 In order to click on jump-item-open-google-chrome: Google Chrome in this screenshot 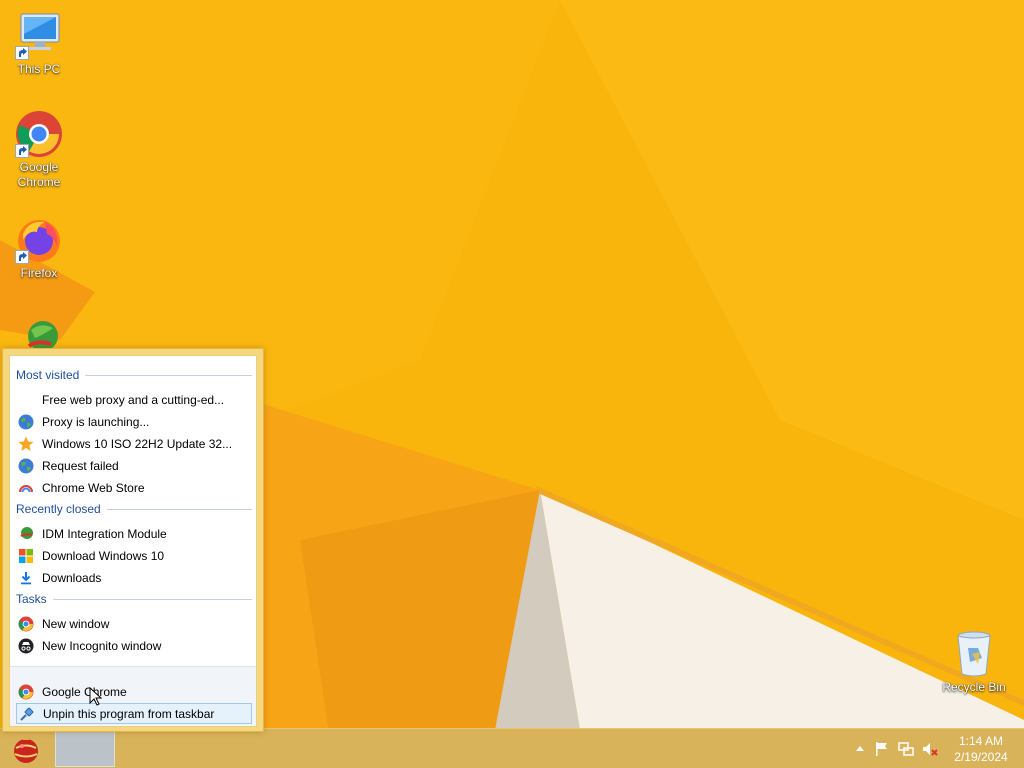, I will do `click(134, 691)`.